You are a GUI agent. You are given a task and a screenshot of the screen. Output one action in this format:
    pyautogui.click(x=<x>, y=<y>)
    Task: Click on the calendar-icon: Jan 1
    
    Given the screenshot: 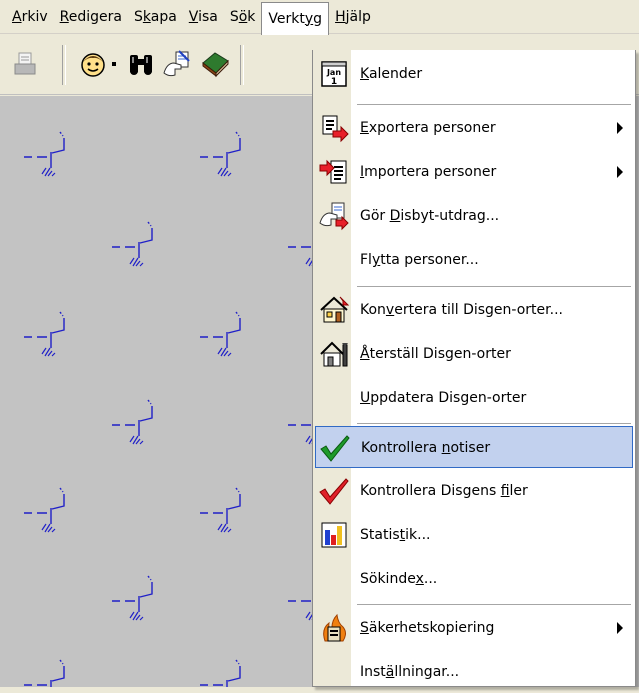 What is the action you would take?
    pyautogui.click(x=334, y=74)
    